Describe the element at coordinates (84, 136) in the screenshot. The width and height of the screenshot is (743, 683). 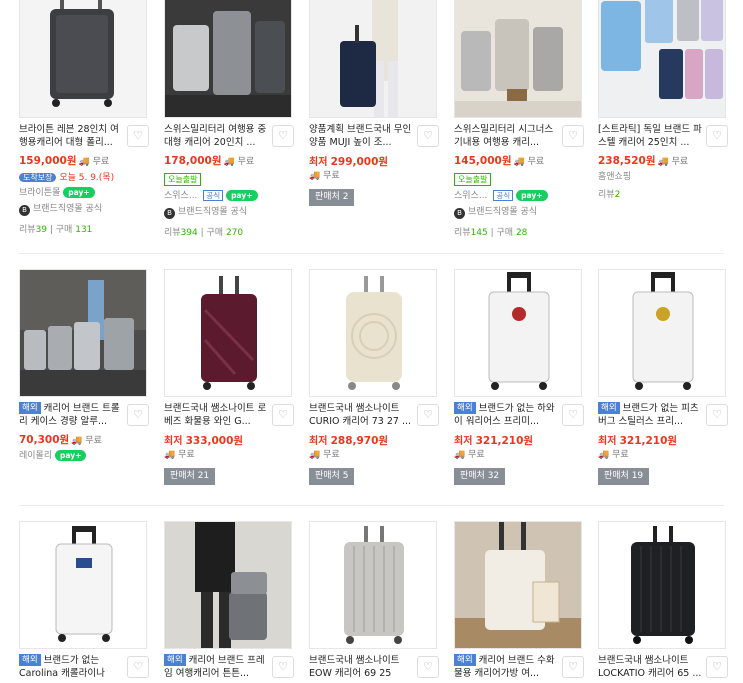
I see `product-title: 브라이튼 레븐 28인치 여행용캐리어 대형 폴리... ♡ 💬` at that location.